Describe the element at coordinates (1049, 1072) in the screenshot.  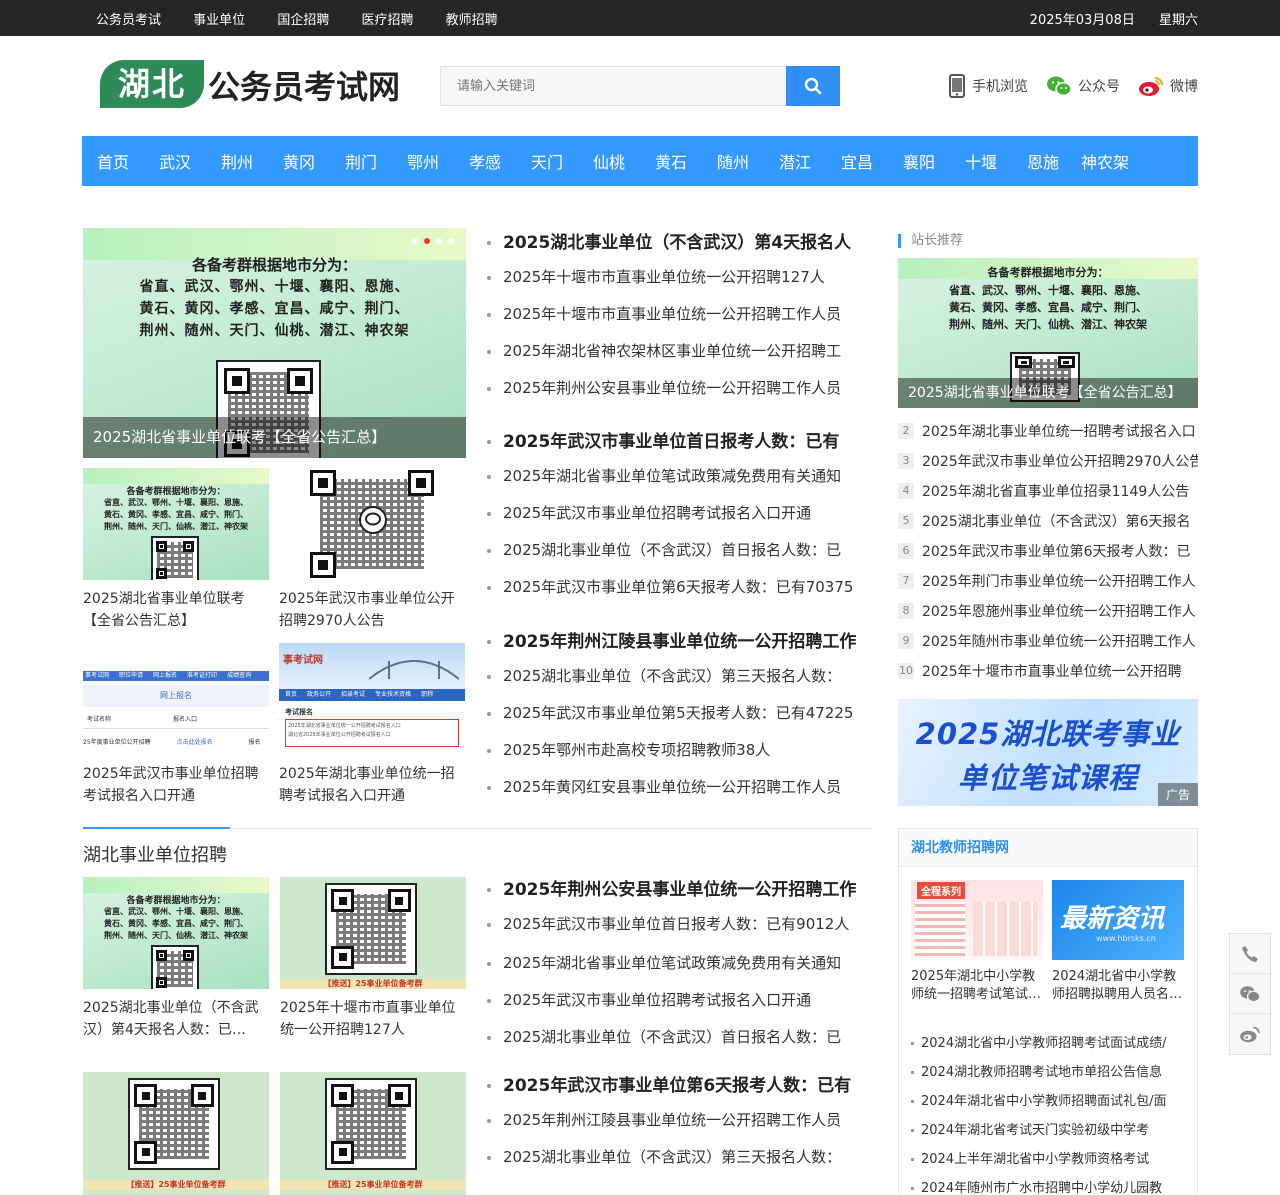
I see `teacher-news-item: 2024湖北教师招聘考试地市单招公告信息` at that location.